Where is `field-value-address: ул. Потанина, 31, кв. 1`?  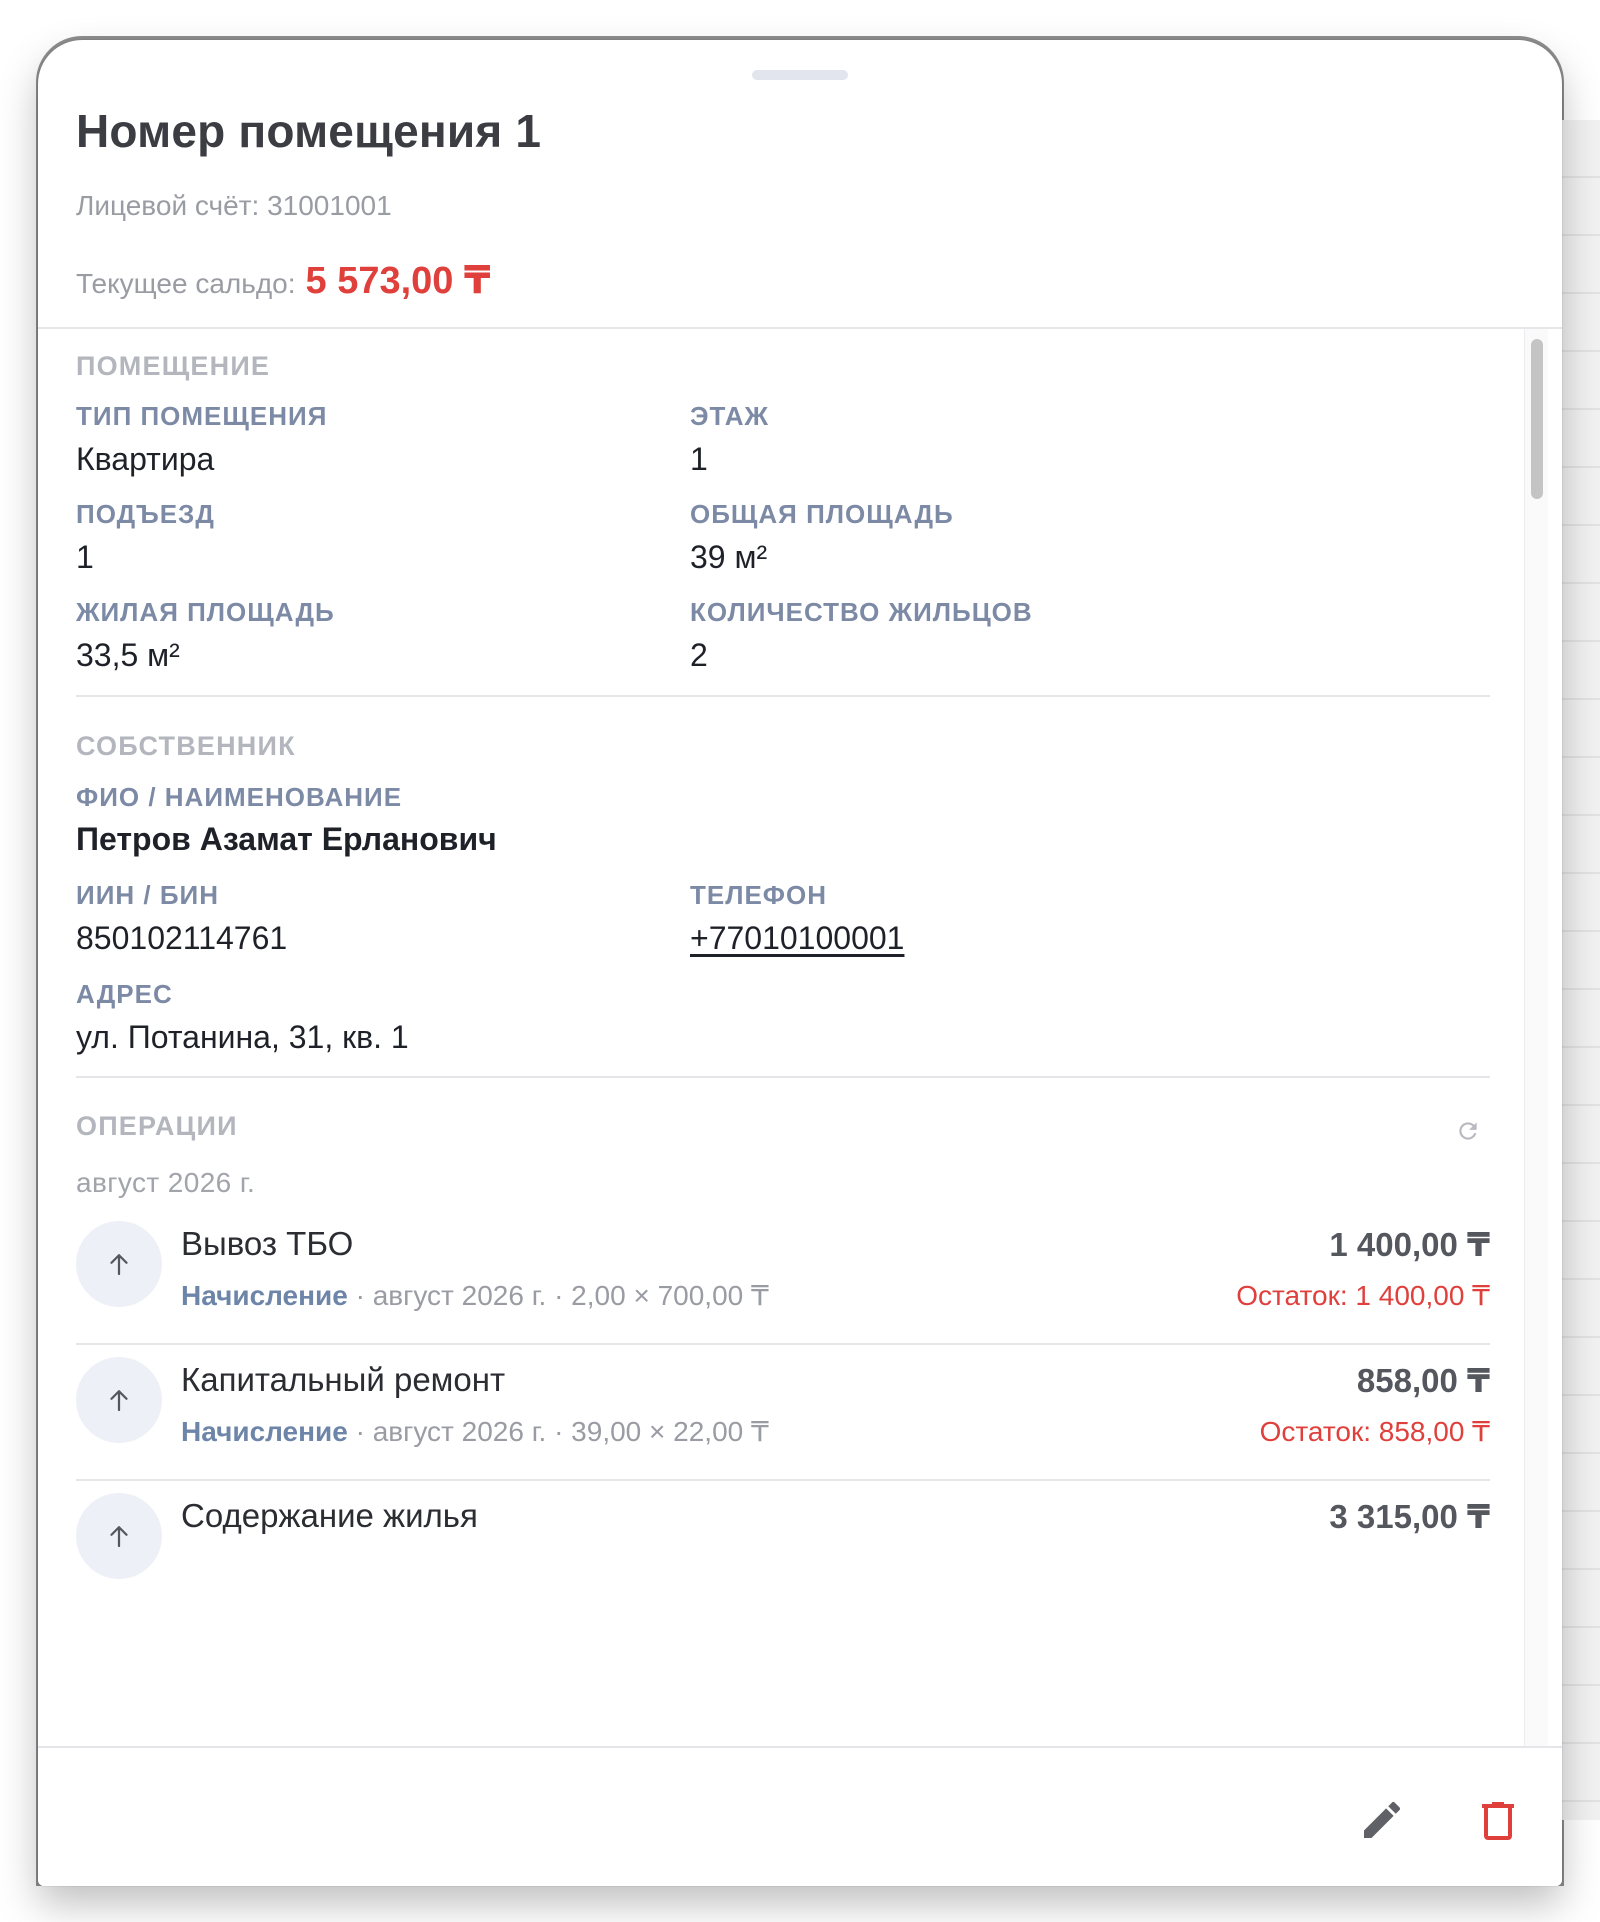
field-value-address: ул. Потанина, 31, кв. 1 is located at coordinates (242, 1037).